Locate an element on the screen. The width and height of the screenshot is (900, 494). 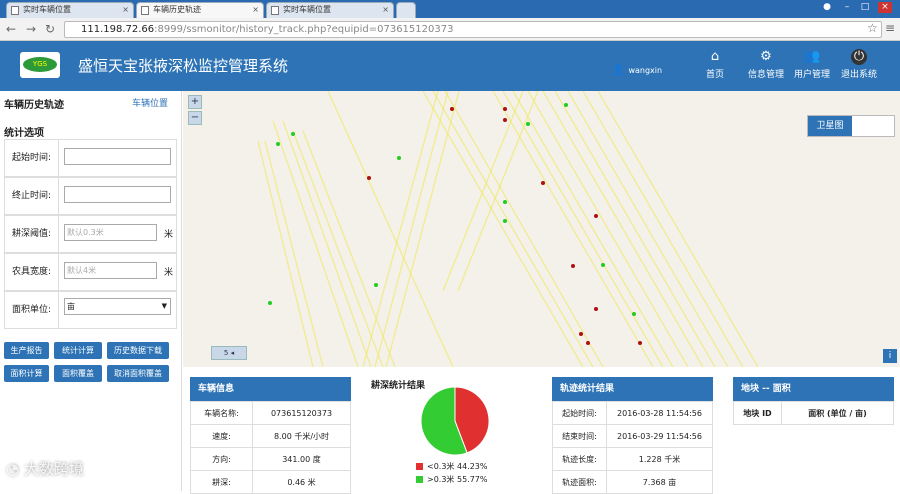
area-unit-select: 亩 ▼ is located at coordinates (117, 306).